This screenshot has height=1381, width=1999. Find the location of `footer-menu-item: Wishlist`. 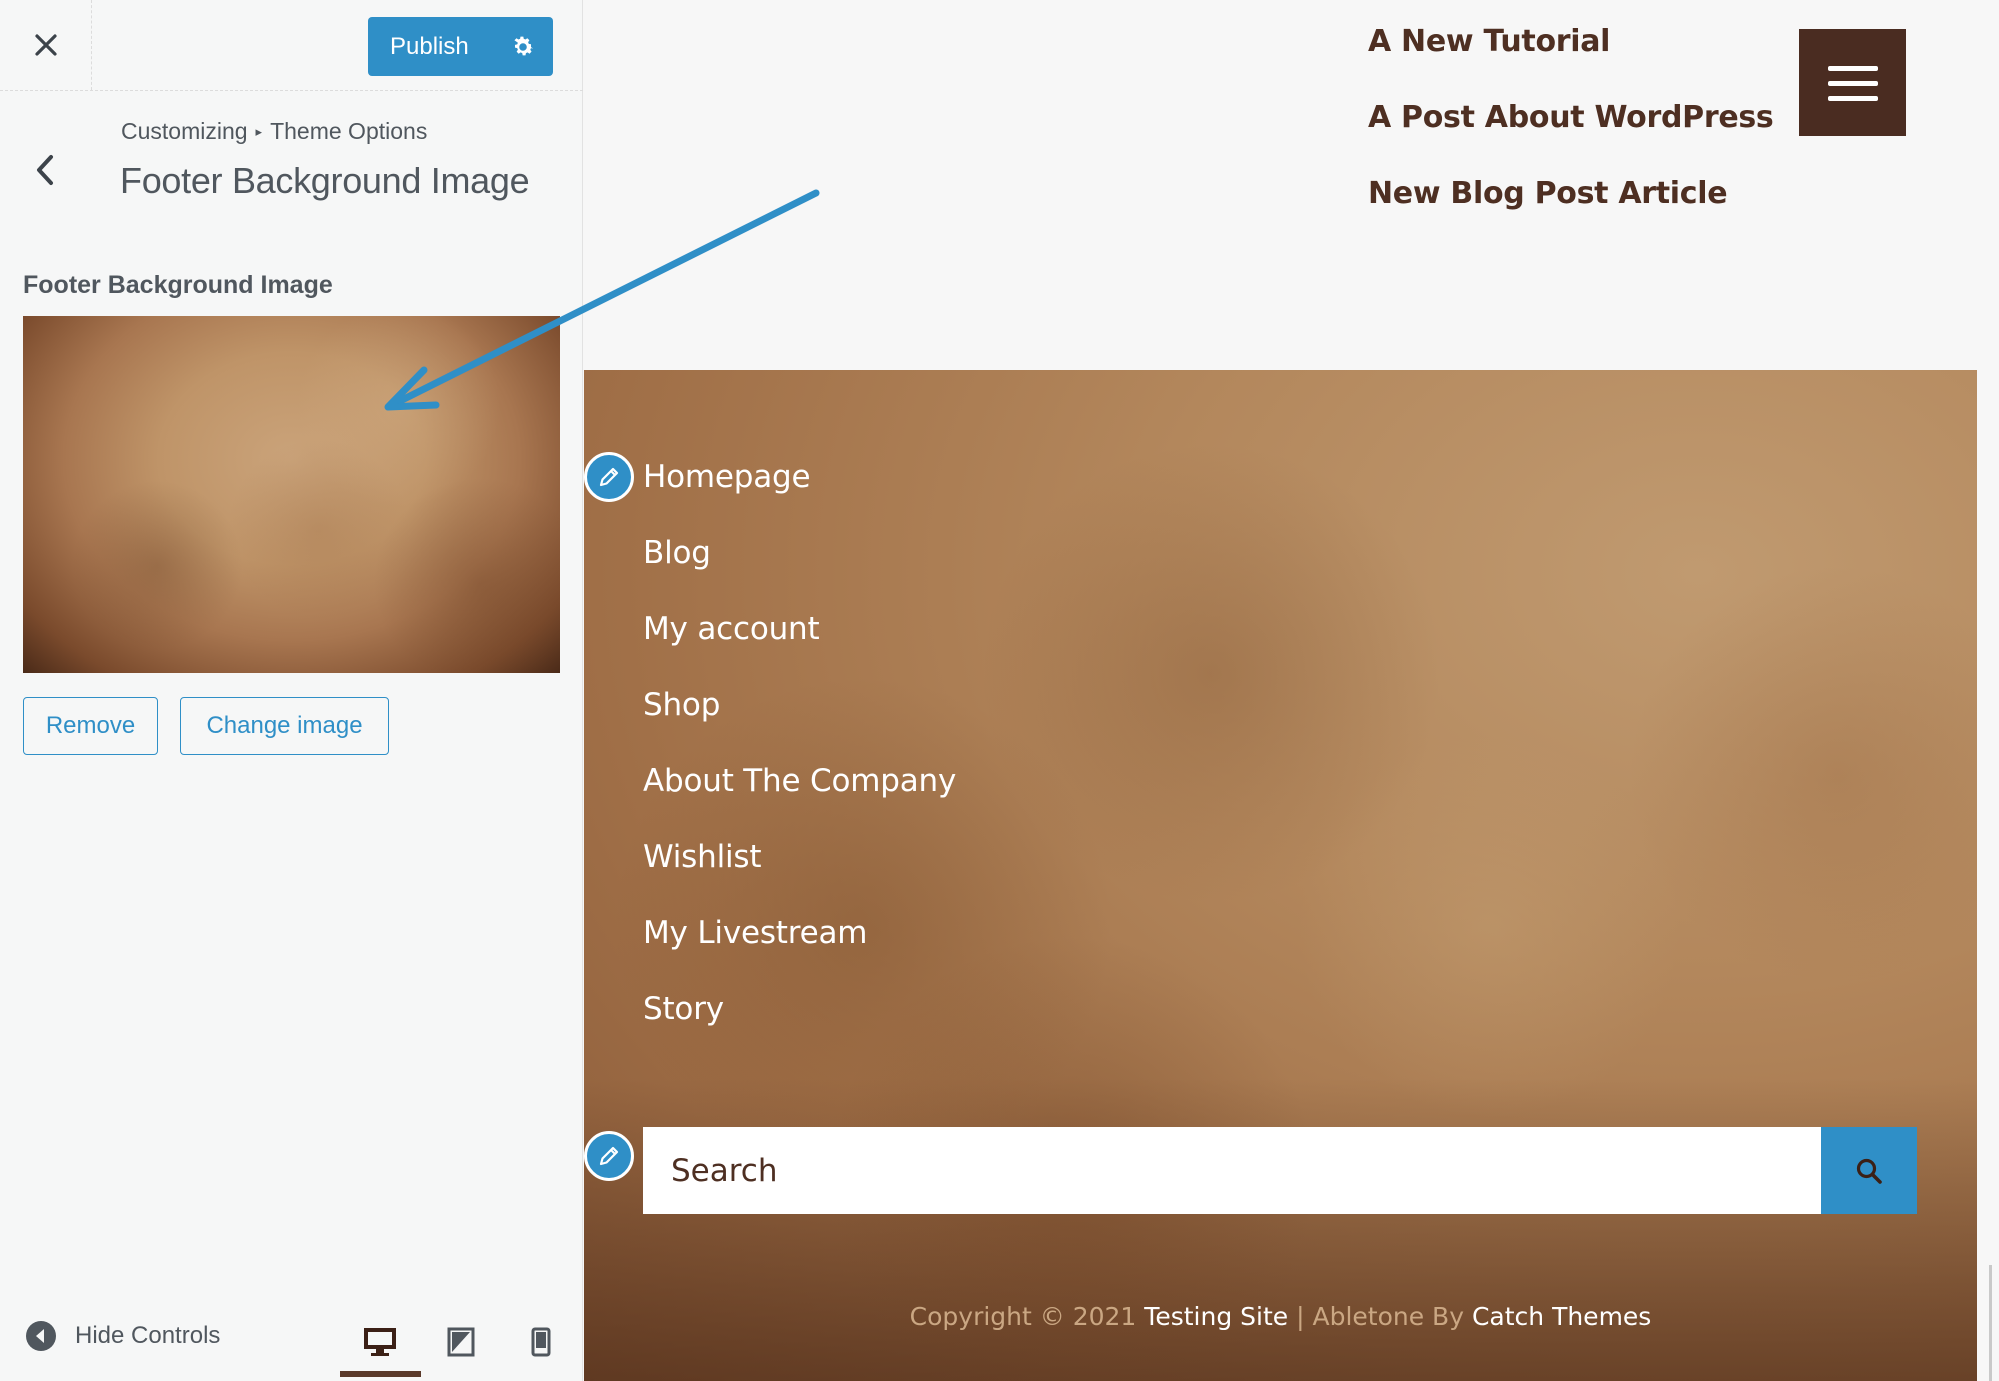

footer-menu-item: Wishlist is located at coordinates (799, 877).